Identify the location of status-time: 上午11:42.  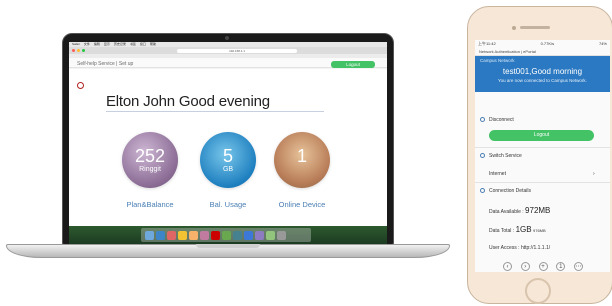
(487, 43).